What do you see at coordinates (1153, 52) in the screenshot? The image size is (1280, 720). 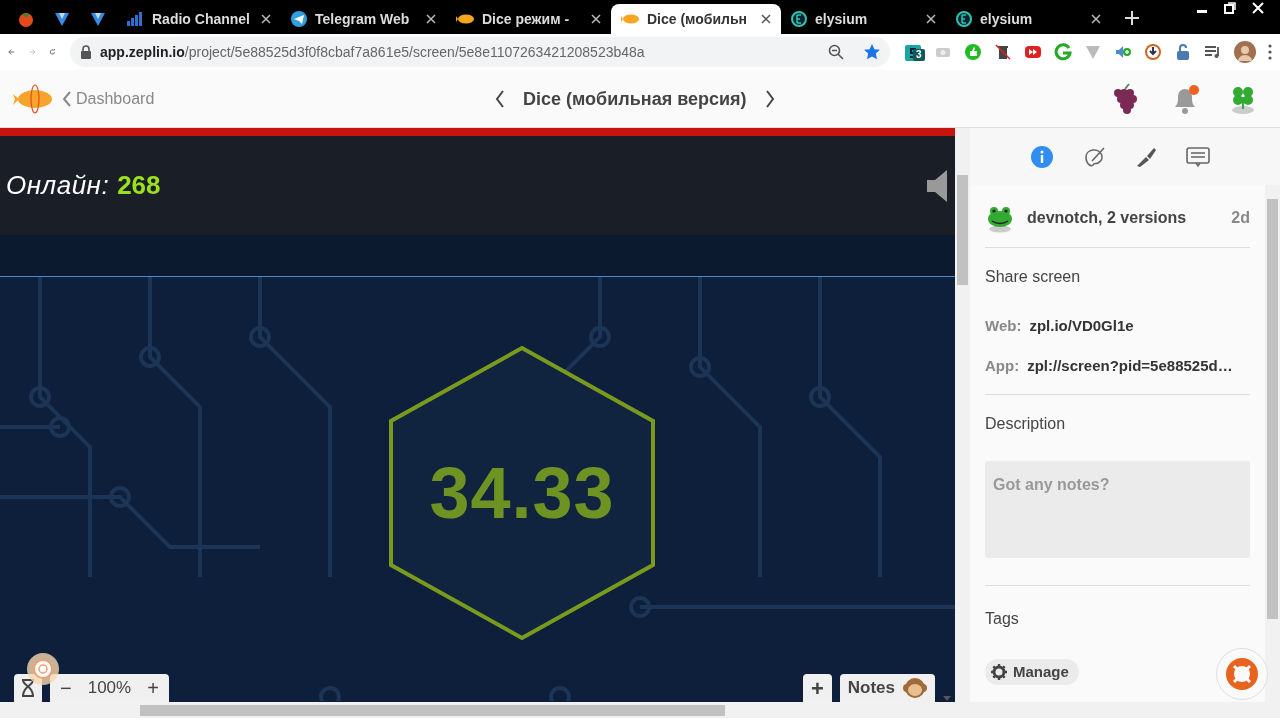 I see `download-icon` at bounding box center [1153, 52].